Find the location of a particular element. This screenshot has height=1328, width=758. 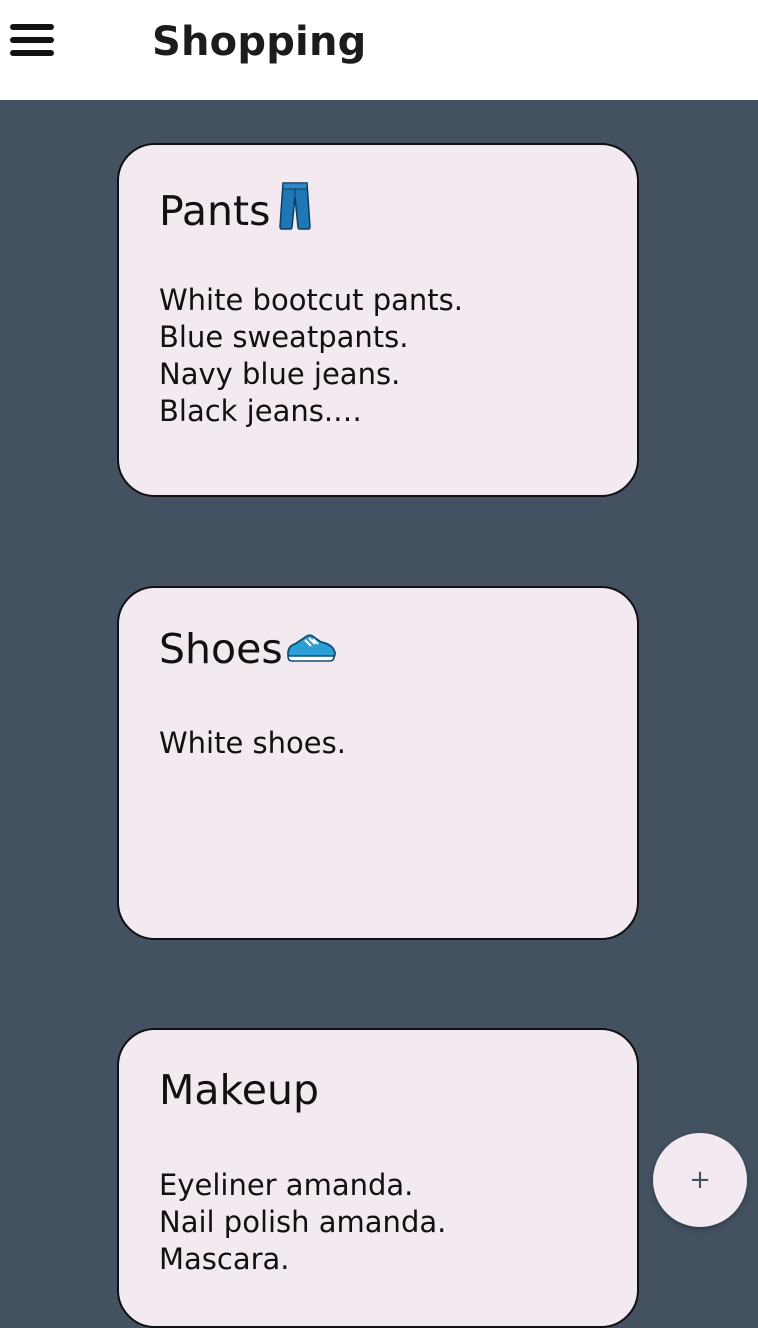

hamburger-menu-icon-bottom is located at coordinates (32, 53).